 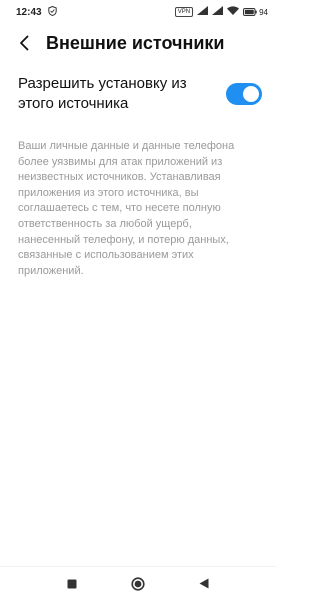 I want to click on home-circle-icon, so click(x=138, y=583).